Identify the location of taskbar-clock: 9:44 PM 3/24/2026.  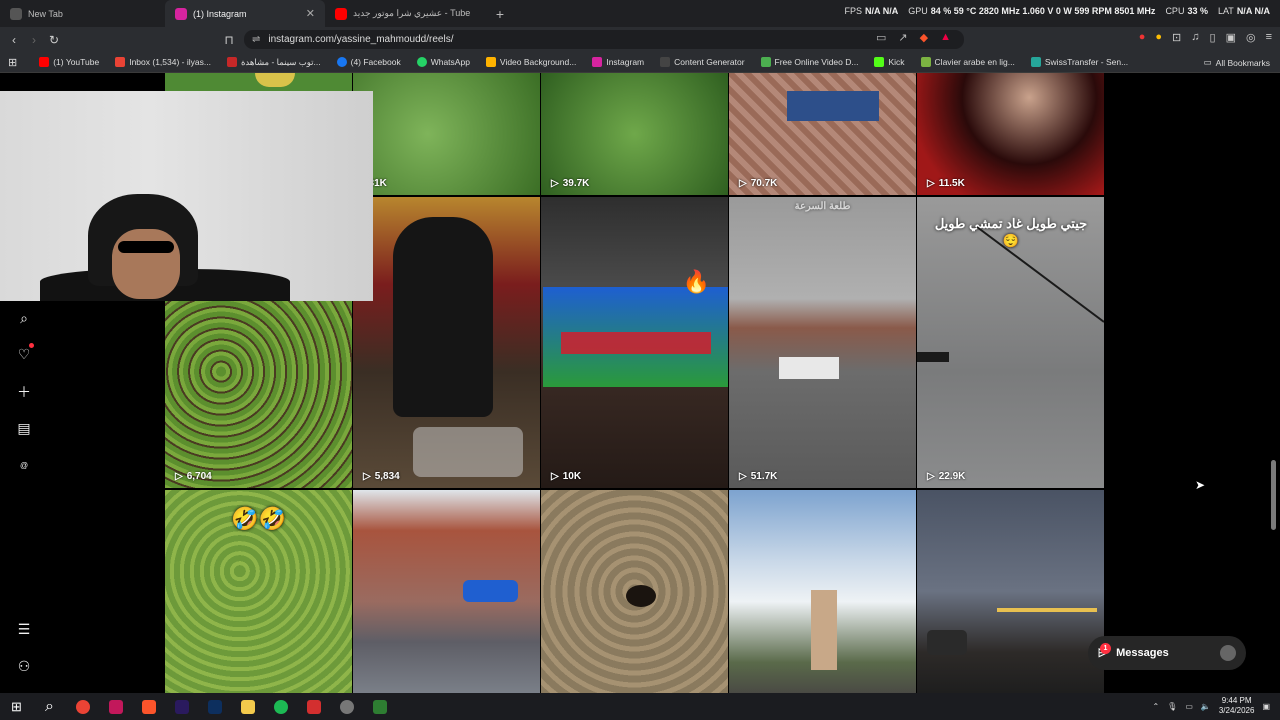
(1237, 706).